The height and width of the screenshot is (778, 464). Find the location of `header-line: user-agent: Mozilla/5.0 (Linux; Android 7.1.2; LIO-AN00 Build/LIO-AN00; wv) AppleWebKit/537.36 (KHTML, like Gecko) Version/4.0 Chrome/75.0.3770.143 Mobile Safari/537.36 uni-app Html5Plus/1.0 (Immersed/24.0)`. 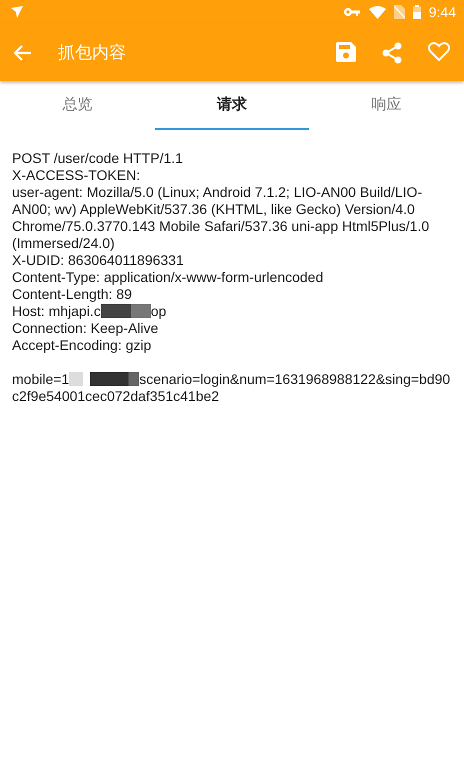

header-line: user-agent: Mozilla/5.0 (Linux; Android 7.1.2; LIO-AN00 Build/LIO-AN00; wv) AppleWebKit/537.36 (KHTML, like Gecko) Version/4.0 Chrome/75.0.3770.143 Mobile Safari/537.36 uni-app Html5Plus/1.0 (Immersed/24.0) is located at coordinates (221, 218).